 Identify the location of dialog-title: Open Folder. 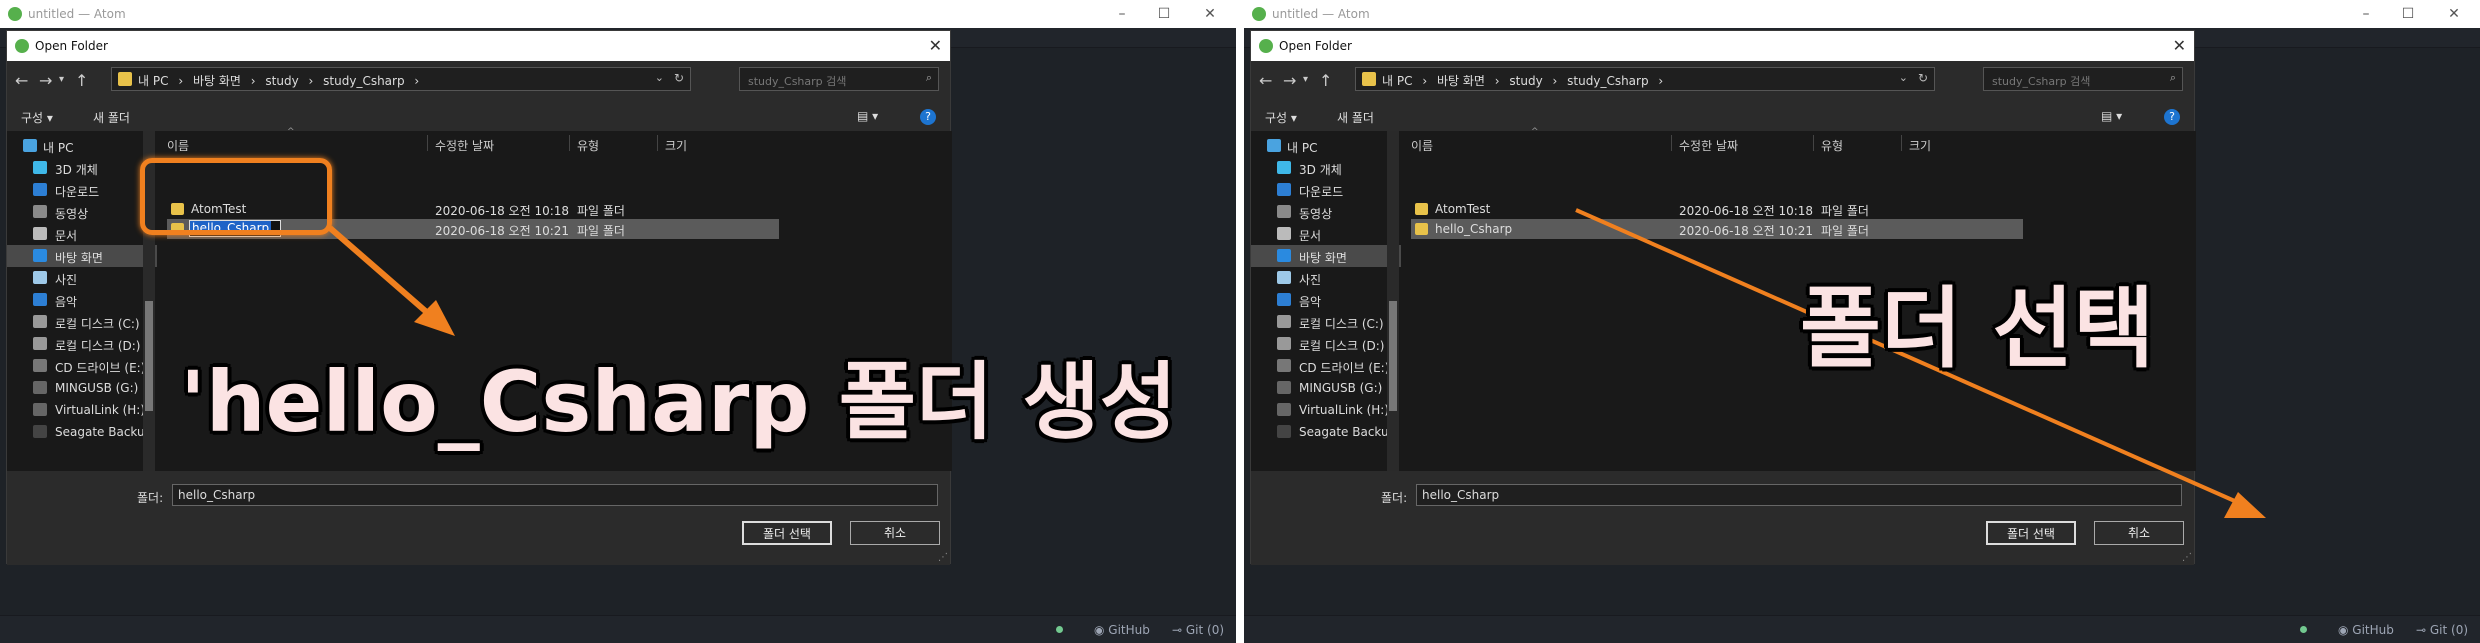
(71, 46).